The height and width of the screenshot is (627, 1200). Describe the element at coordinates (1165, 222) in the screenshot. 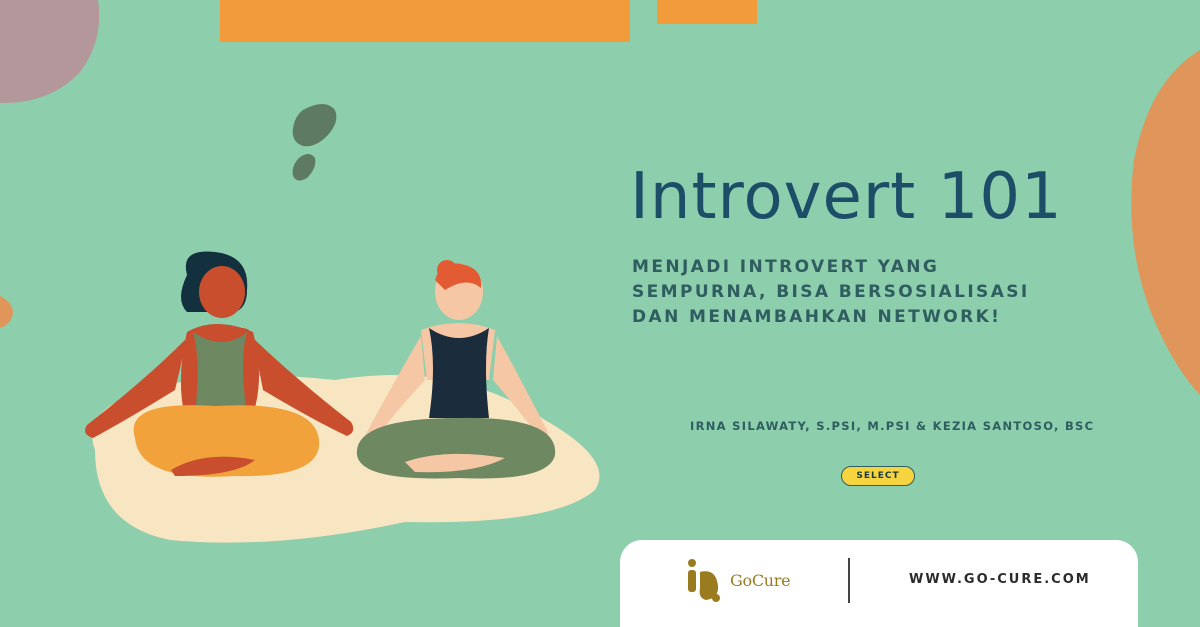

I see `orange-blob-right-shape` at that location.